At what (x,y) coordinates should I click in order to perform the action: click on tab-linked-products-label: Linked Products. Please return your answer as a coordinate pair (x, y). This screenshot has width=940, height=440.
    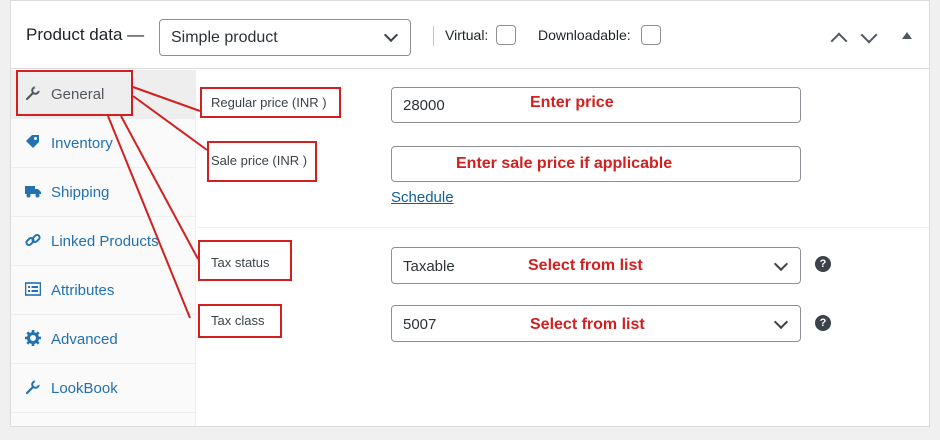
    Looking at the image, I should click on (105, 241).